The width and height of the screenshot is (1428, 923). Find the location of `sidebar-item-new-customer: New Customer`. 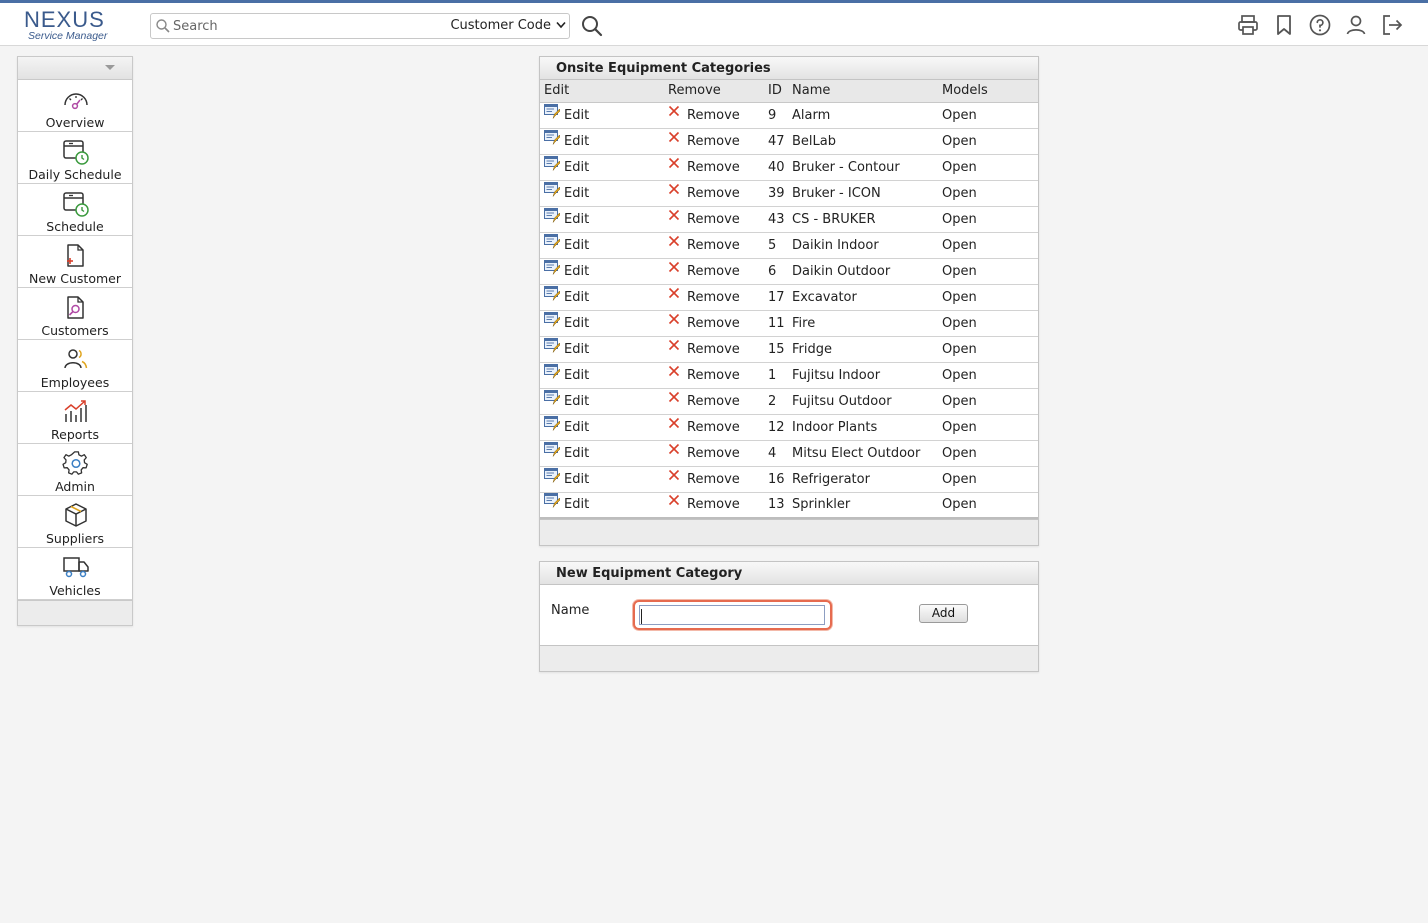

sidebar-item-new-customer: New Customer is located at coordinates (75, 262).